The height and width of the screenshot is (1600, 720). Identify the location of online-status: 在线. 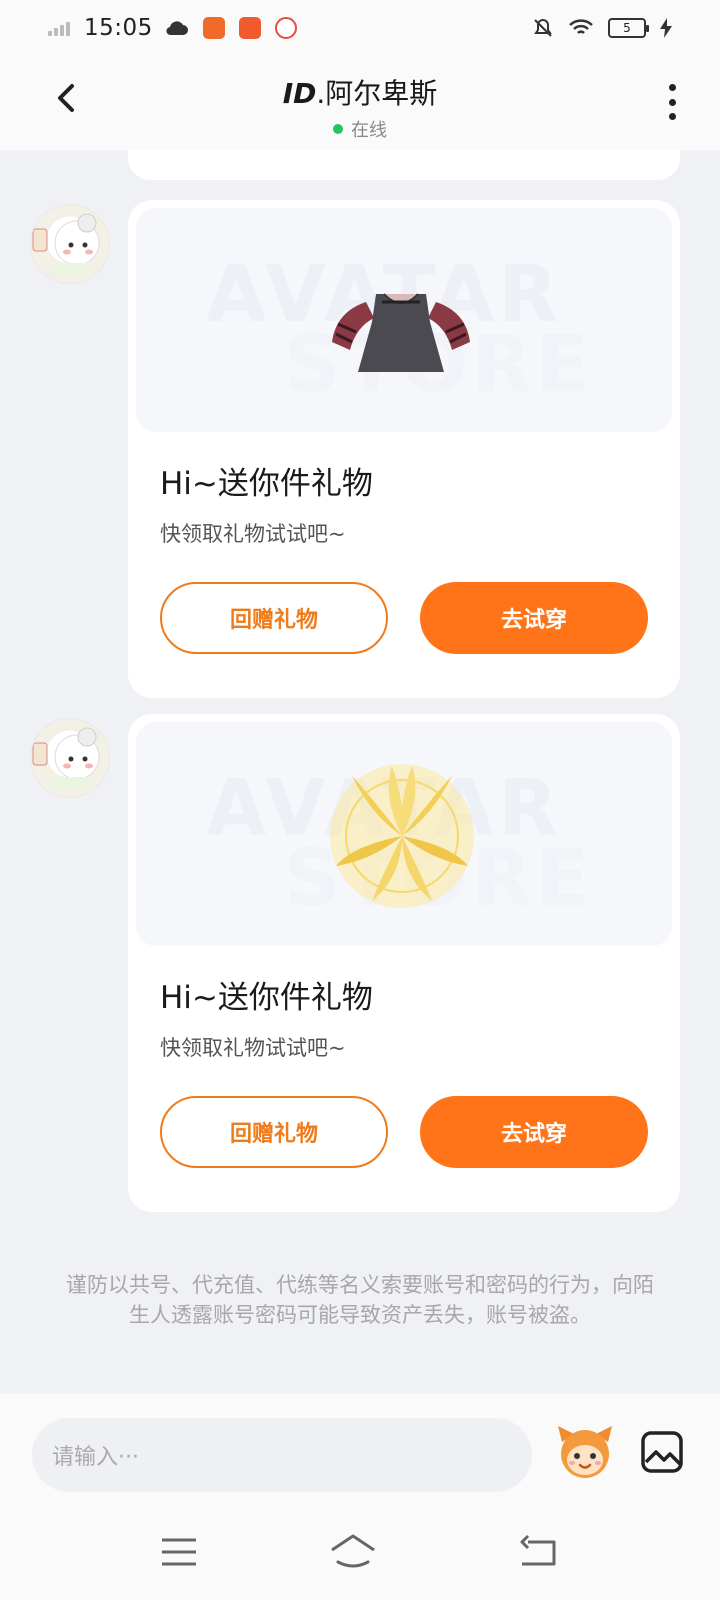
(360, 129).